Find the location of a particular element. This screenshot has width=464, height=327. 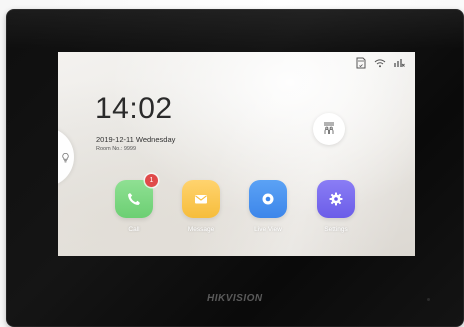

app-label: Settings is located at coordinates (336, 229).